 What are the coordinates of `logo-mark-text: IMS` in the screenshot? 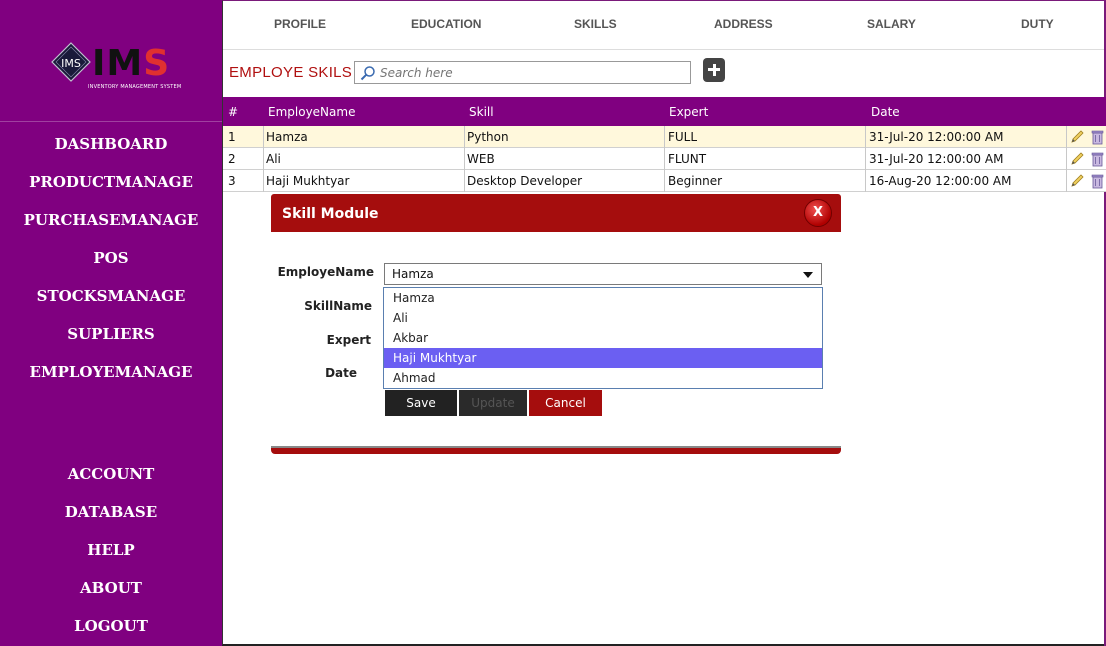 It's located at (71, 63).